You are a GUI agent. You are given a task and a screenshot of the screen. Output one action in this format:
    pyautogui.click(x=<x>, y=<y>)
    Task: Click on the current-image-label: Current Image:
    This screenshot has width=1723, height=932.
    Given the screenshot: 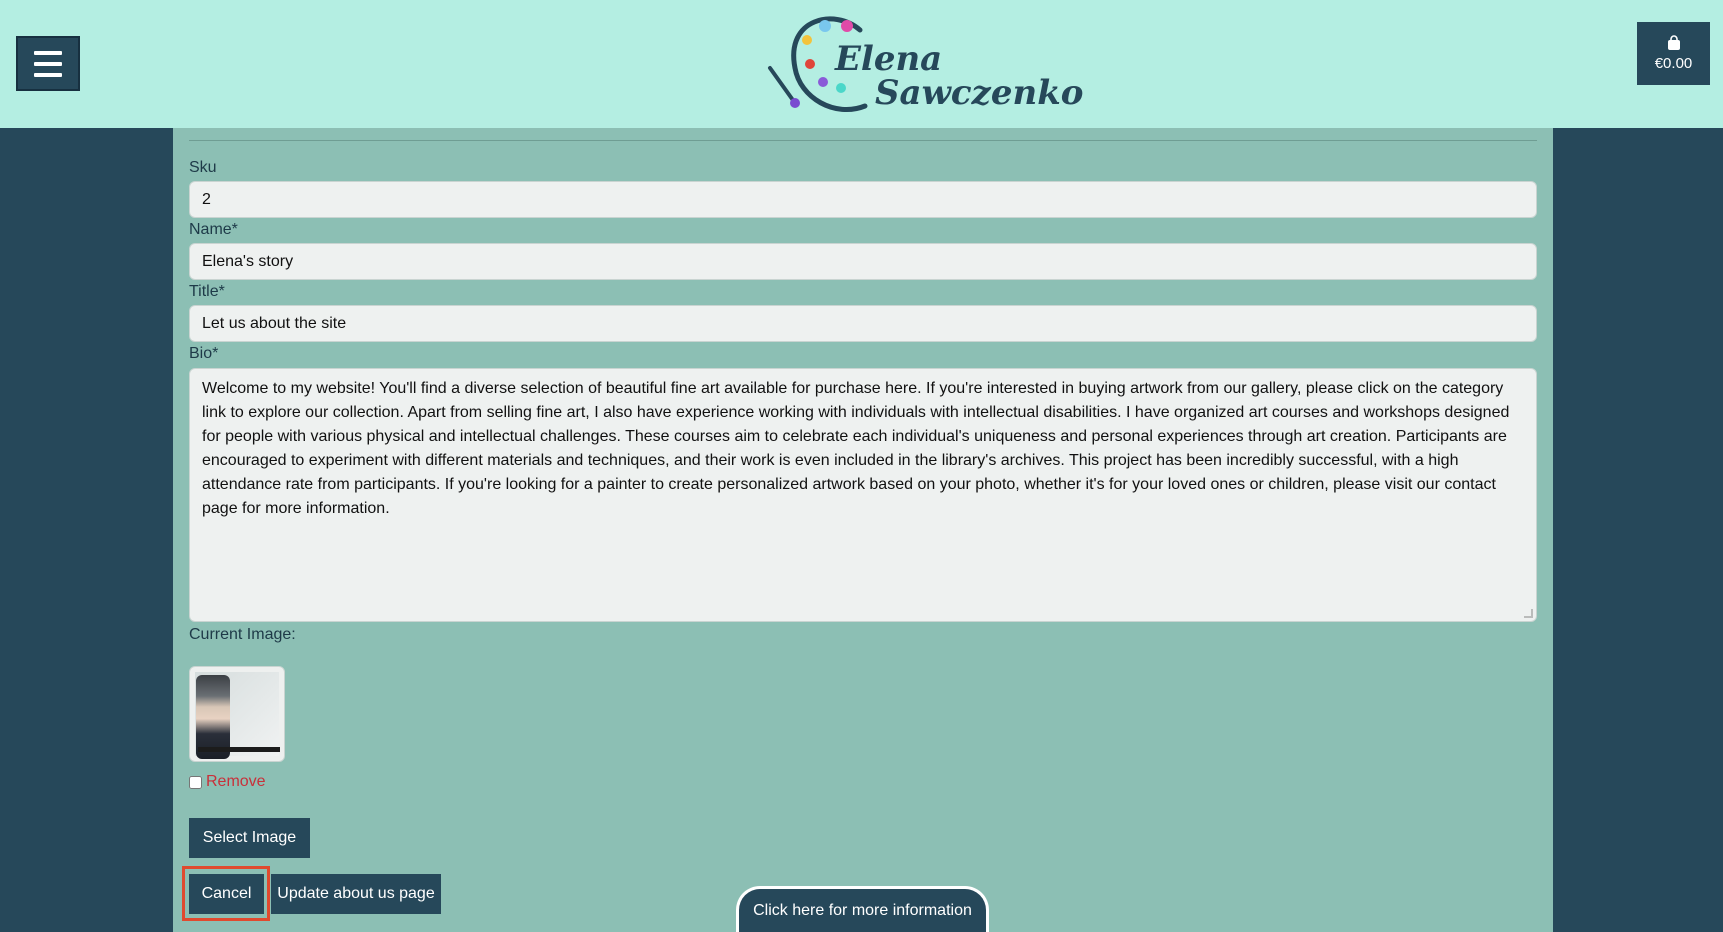 What is the action you would take?
    pyautogui.click(x=242, y=634)
    